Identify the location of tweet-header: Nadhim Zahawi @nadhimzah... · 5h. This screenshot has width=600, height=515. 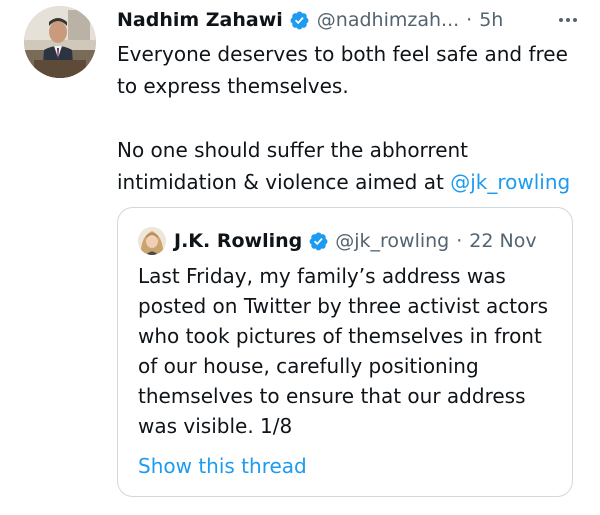
(348, 20).